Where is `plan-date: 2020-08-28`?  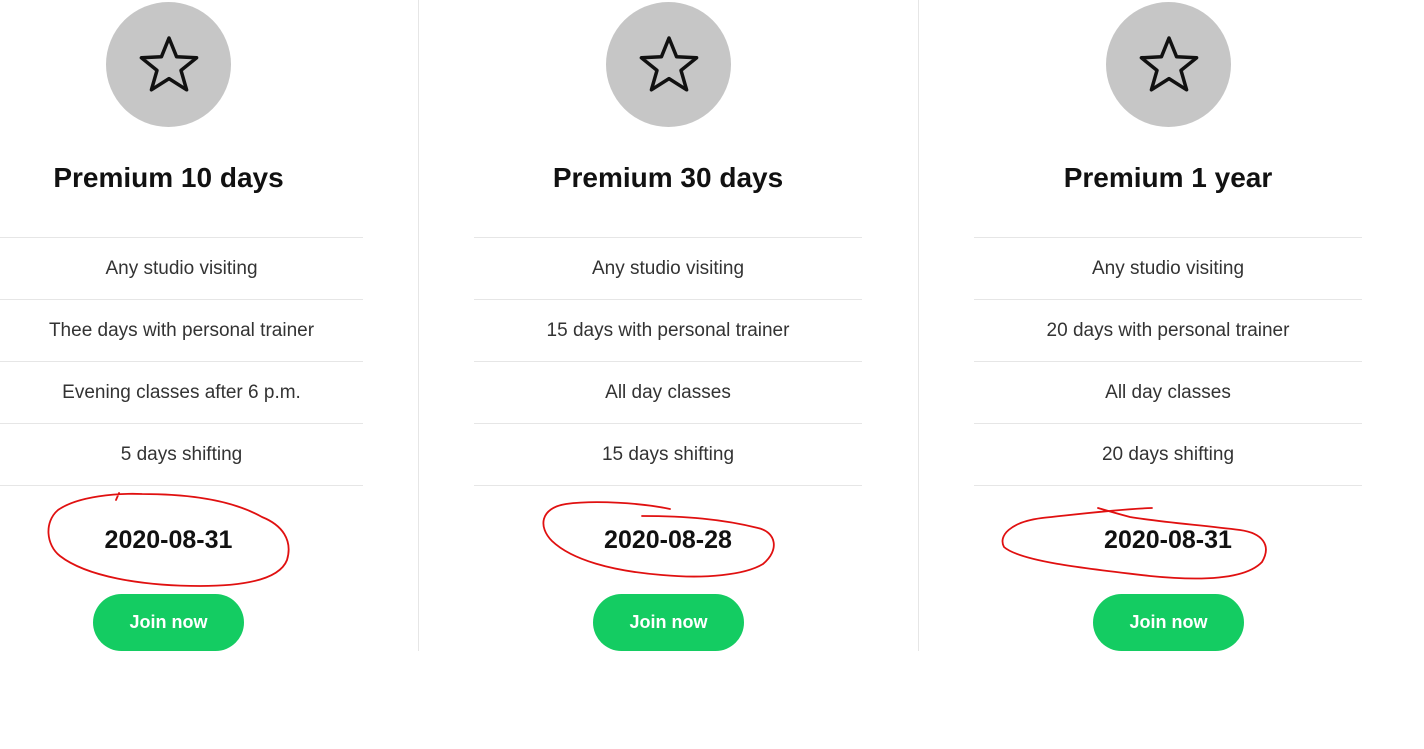 plan-date: 2020-08-28 is located at coordinates (668, 540).